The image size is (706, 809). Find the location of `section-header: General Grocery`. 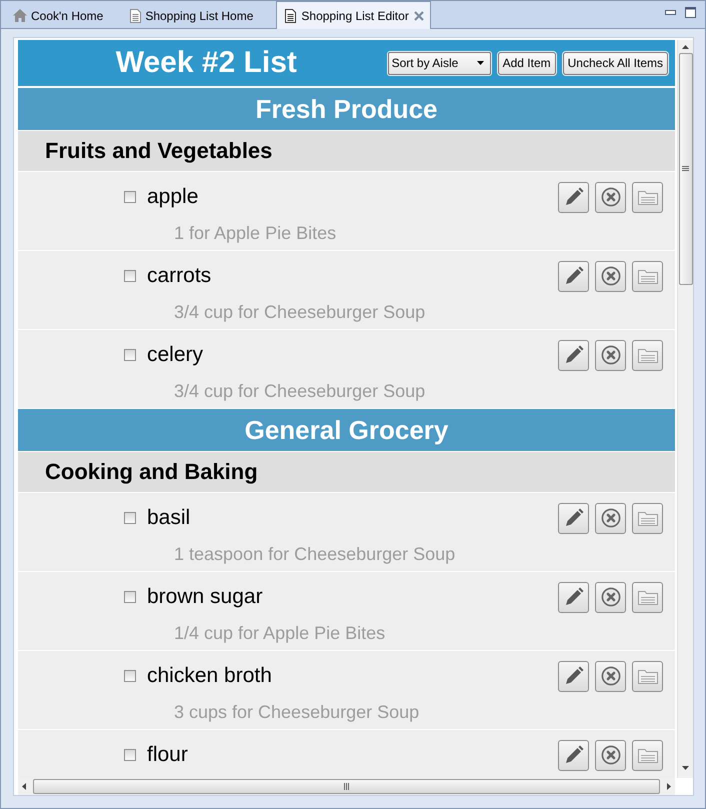

section-header: General Grocery is located at coordinates (346, 430).